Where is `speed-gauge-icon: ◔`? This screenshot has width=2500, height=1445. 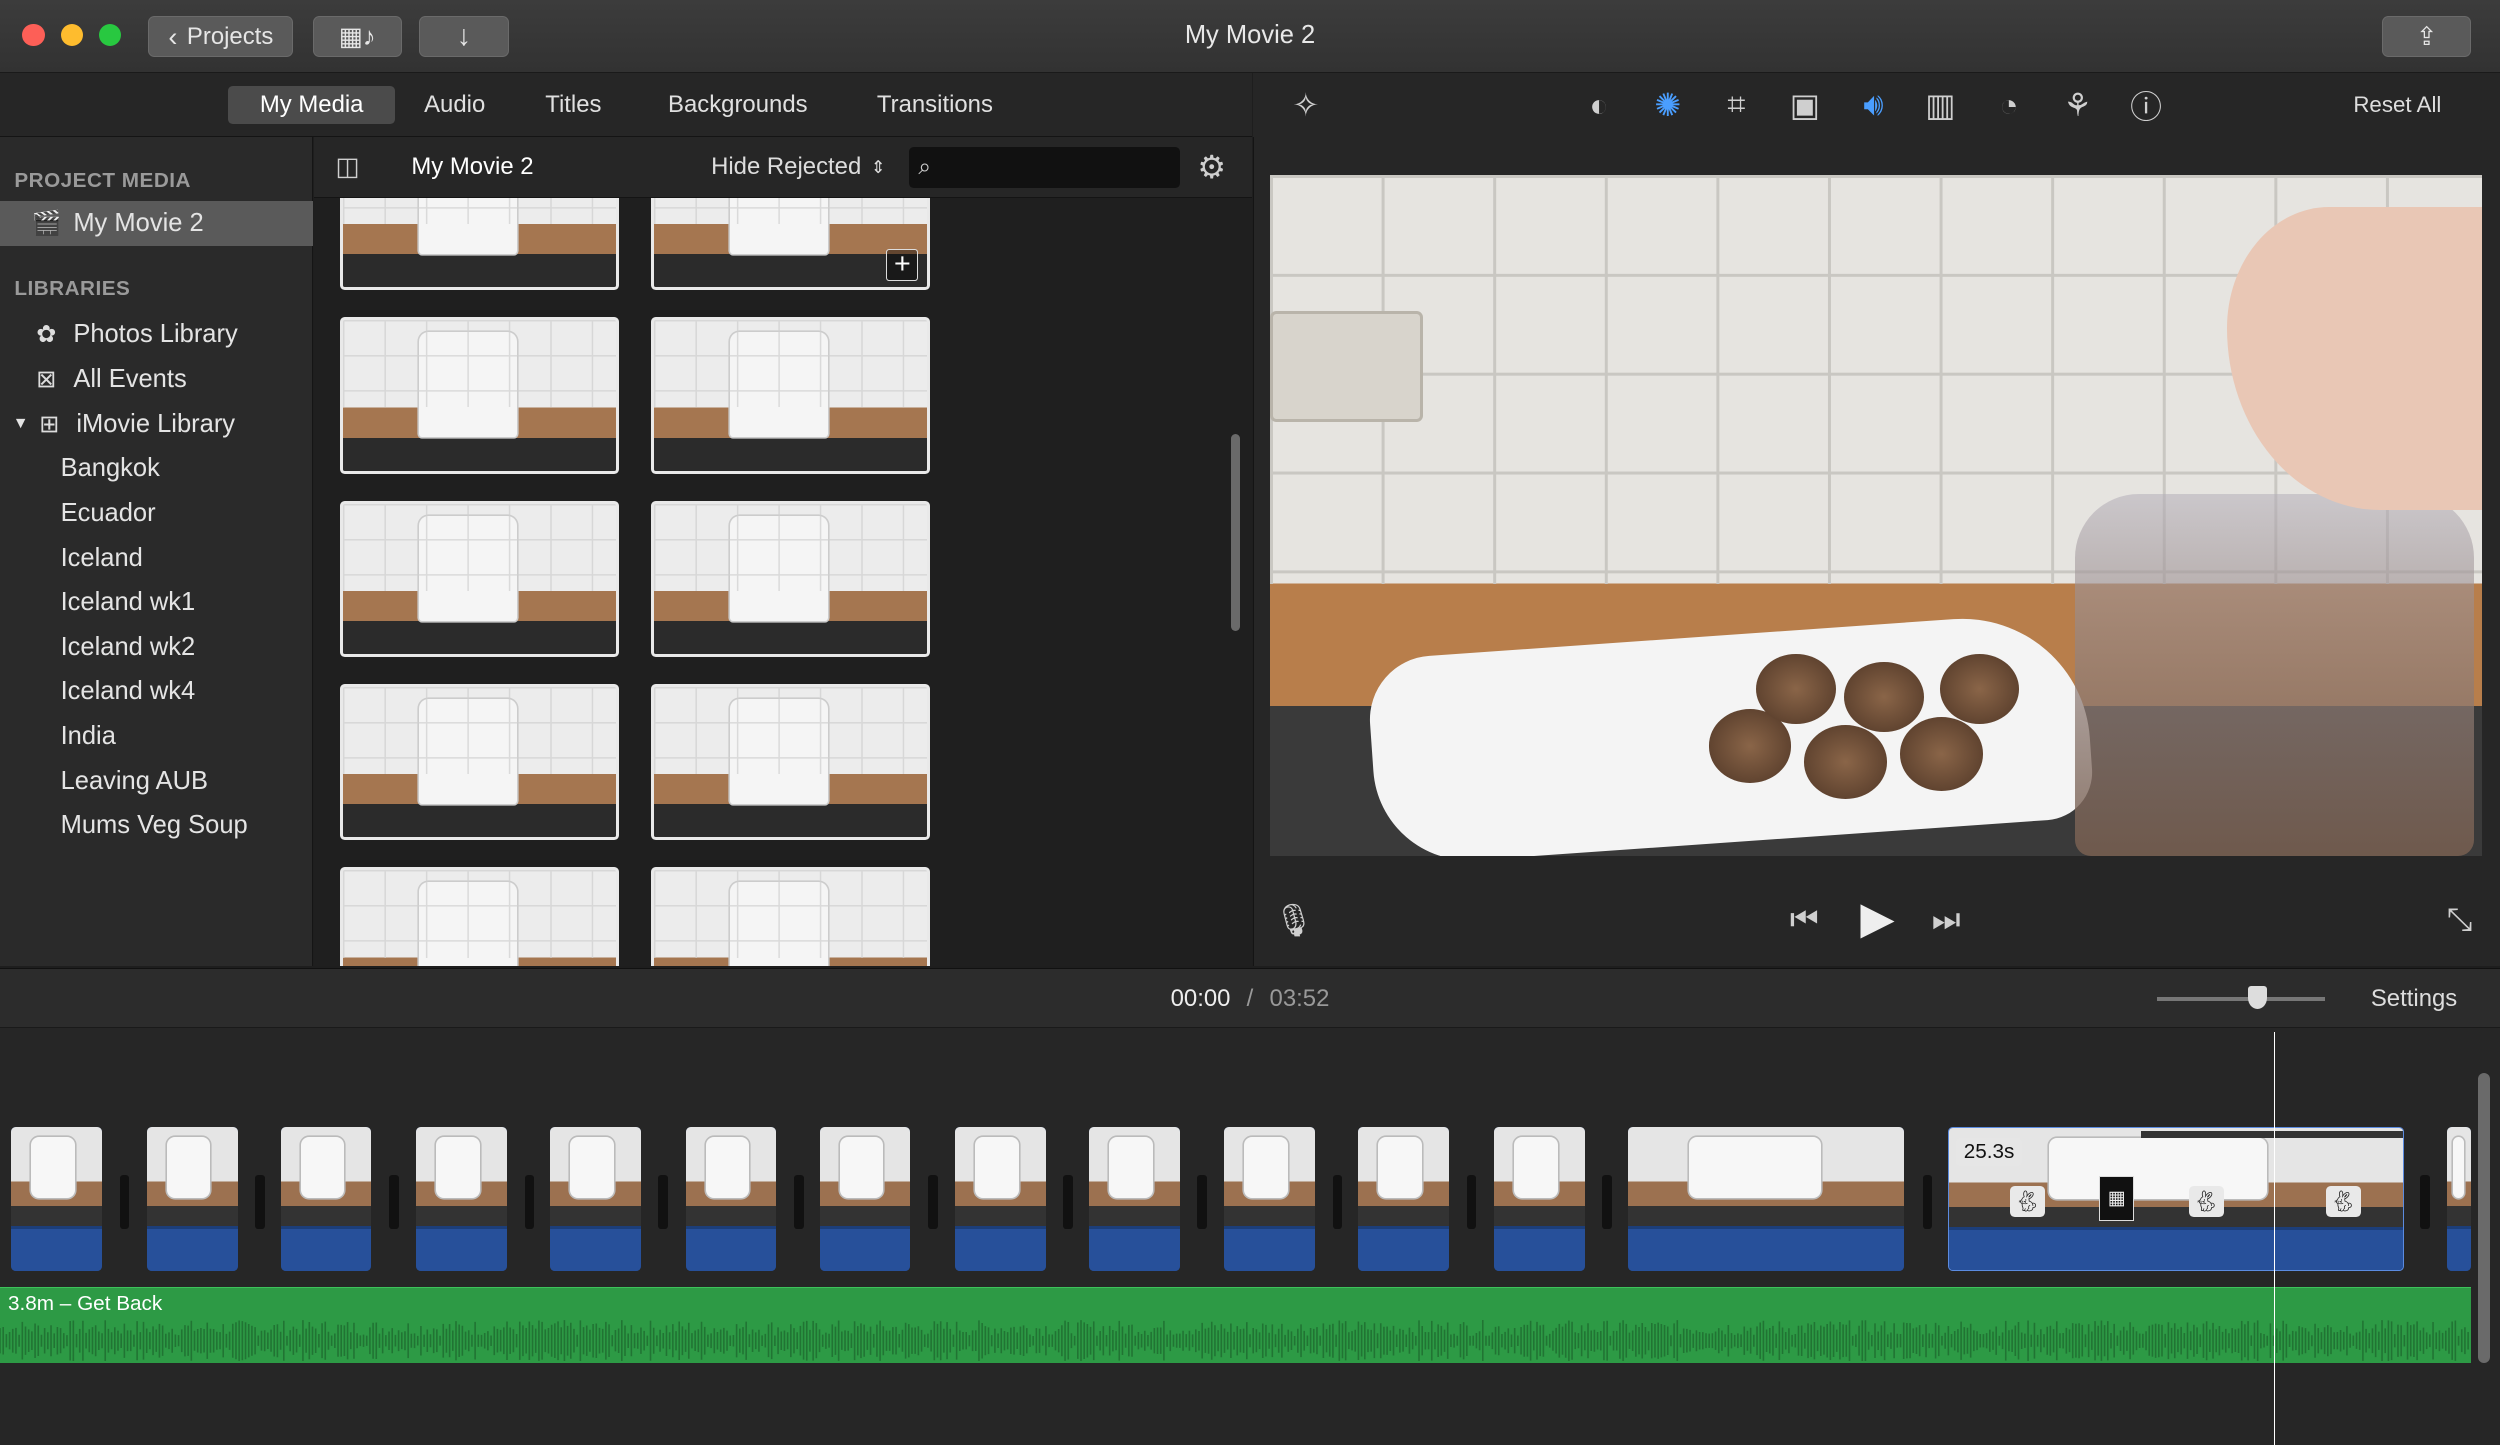
speed-gauge-icon: ◔ is located at coordinates (2008, 105).